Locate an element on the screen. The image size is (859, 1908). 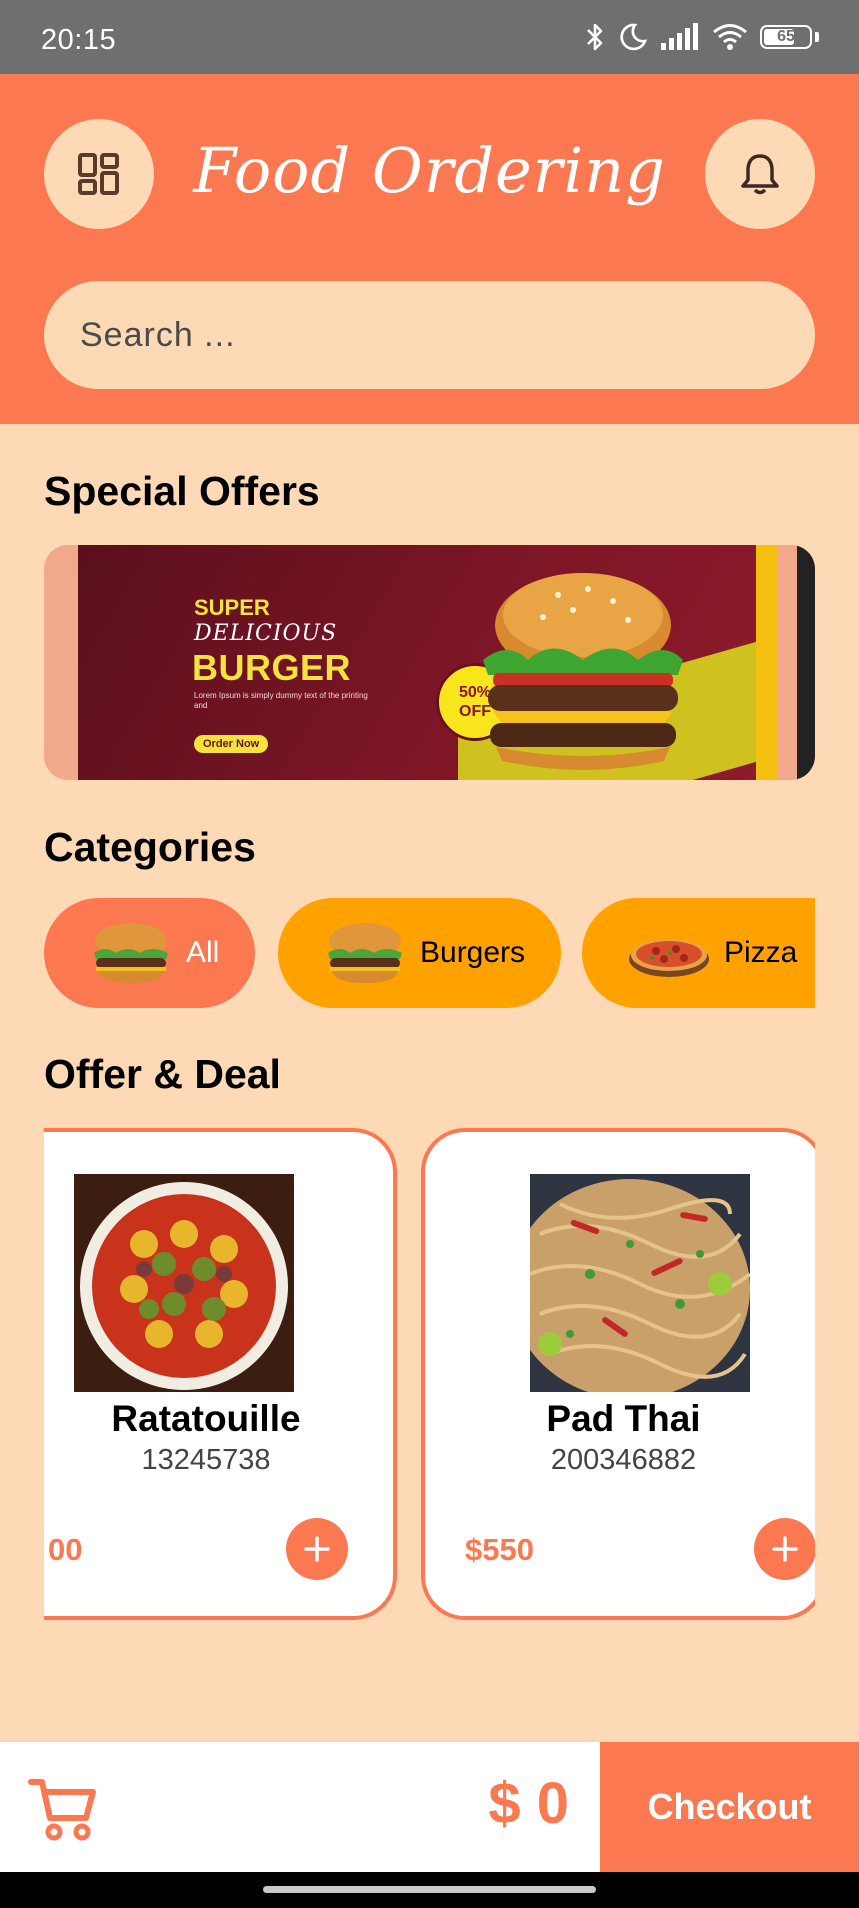
bell-icon is located at coordinates (760, 174).